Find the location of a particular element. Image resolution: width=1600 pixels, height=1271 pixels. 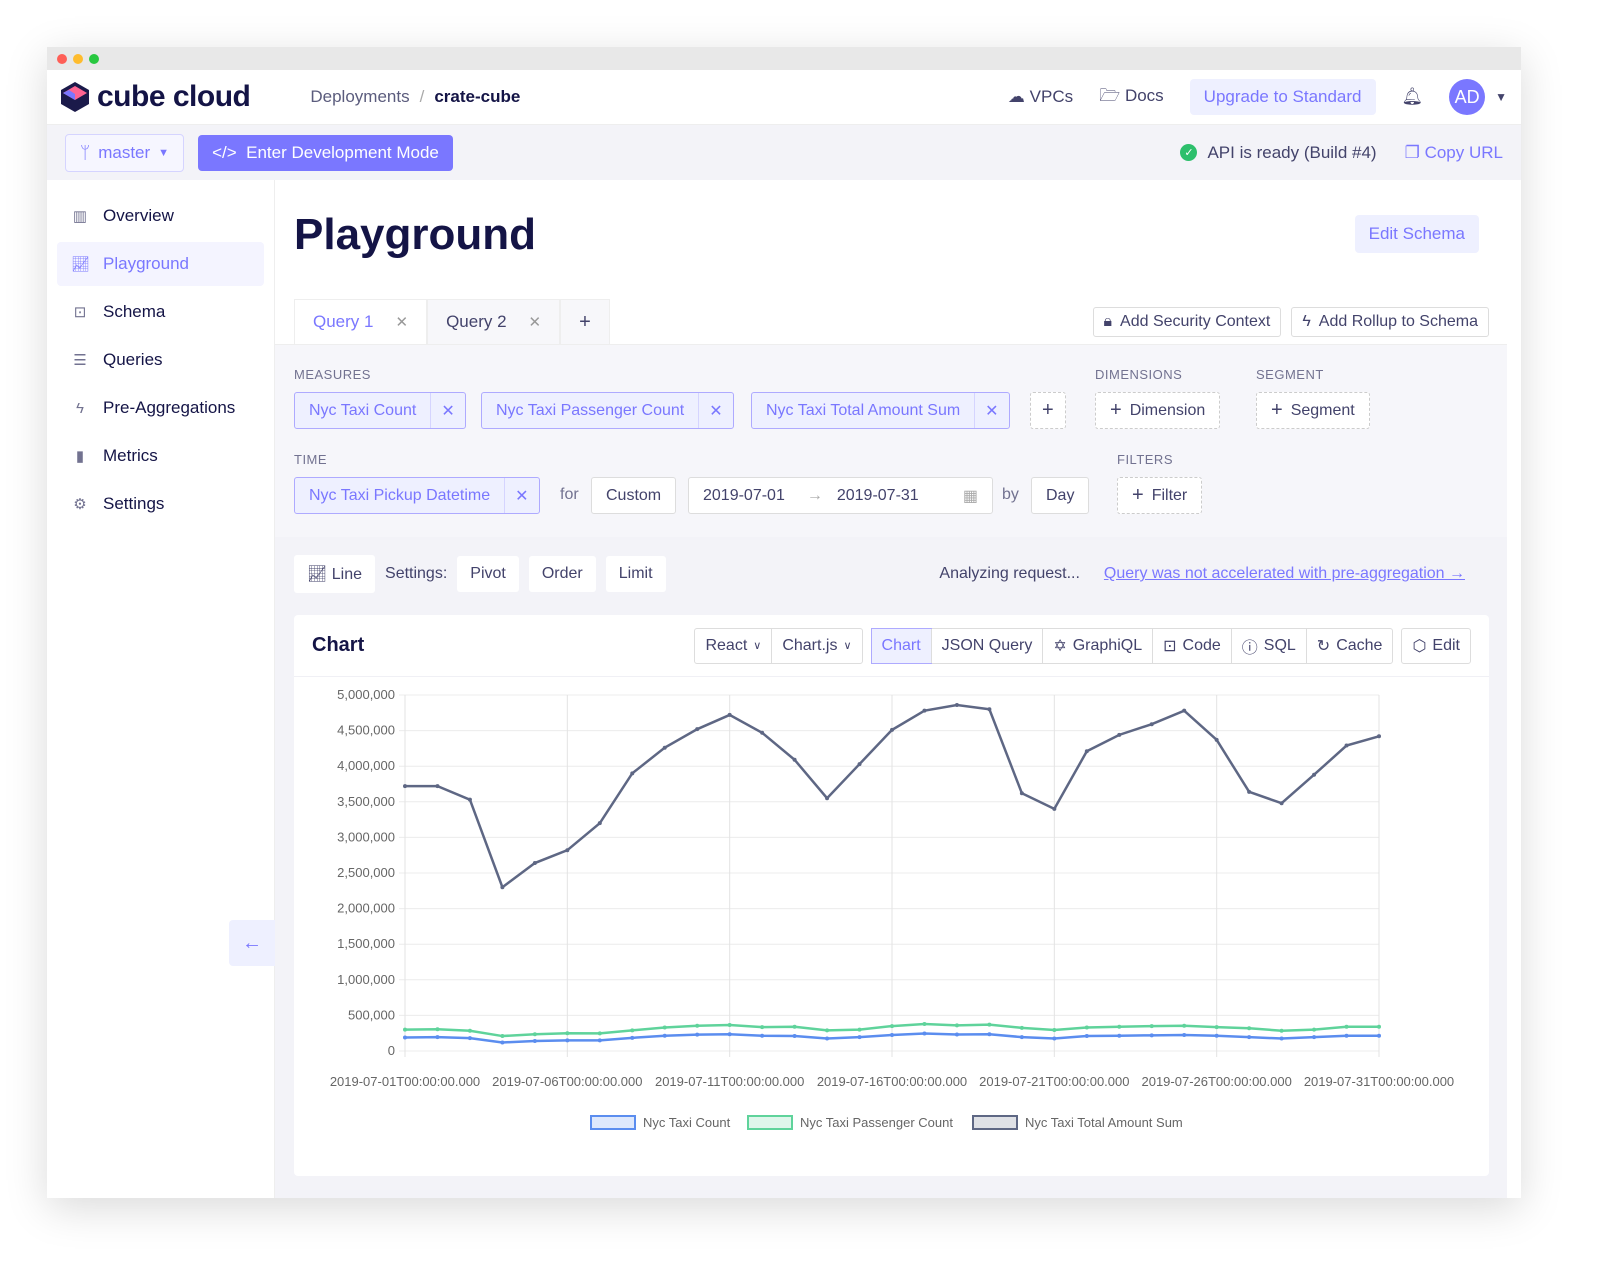

date-range-picker: 2019-07-01 → 2019-07-31 ▦ is located at coordinates (840, 495).